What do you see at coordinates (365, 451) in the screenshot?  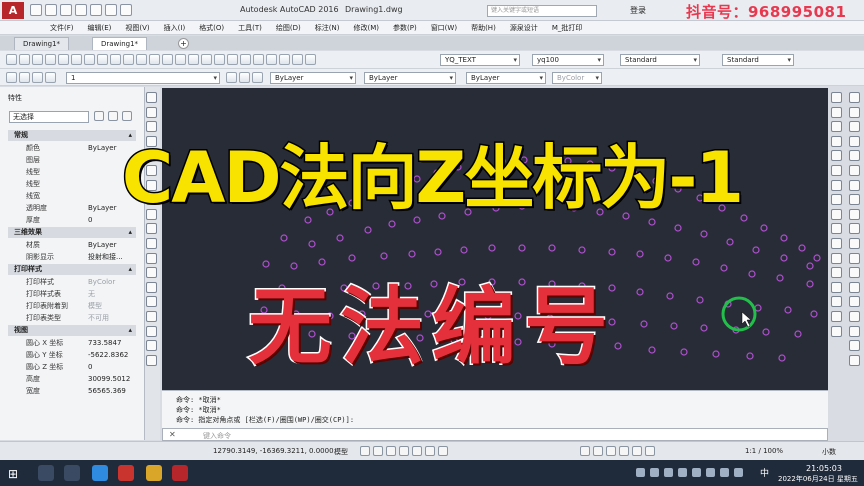 I see `grid-icon` at bounding box center [365, 451].